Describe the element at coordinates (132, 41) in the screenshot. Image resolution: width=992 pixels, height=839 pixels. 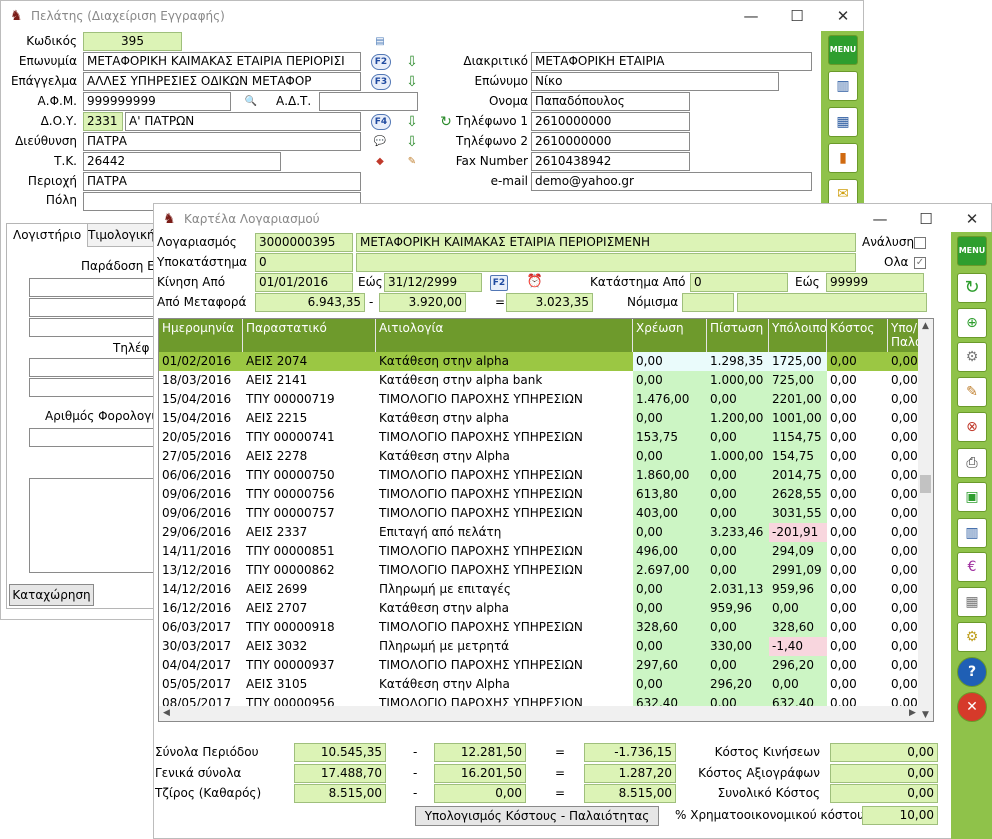
I see `kodikos-field: 395` at that location.